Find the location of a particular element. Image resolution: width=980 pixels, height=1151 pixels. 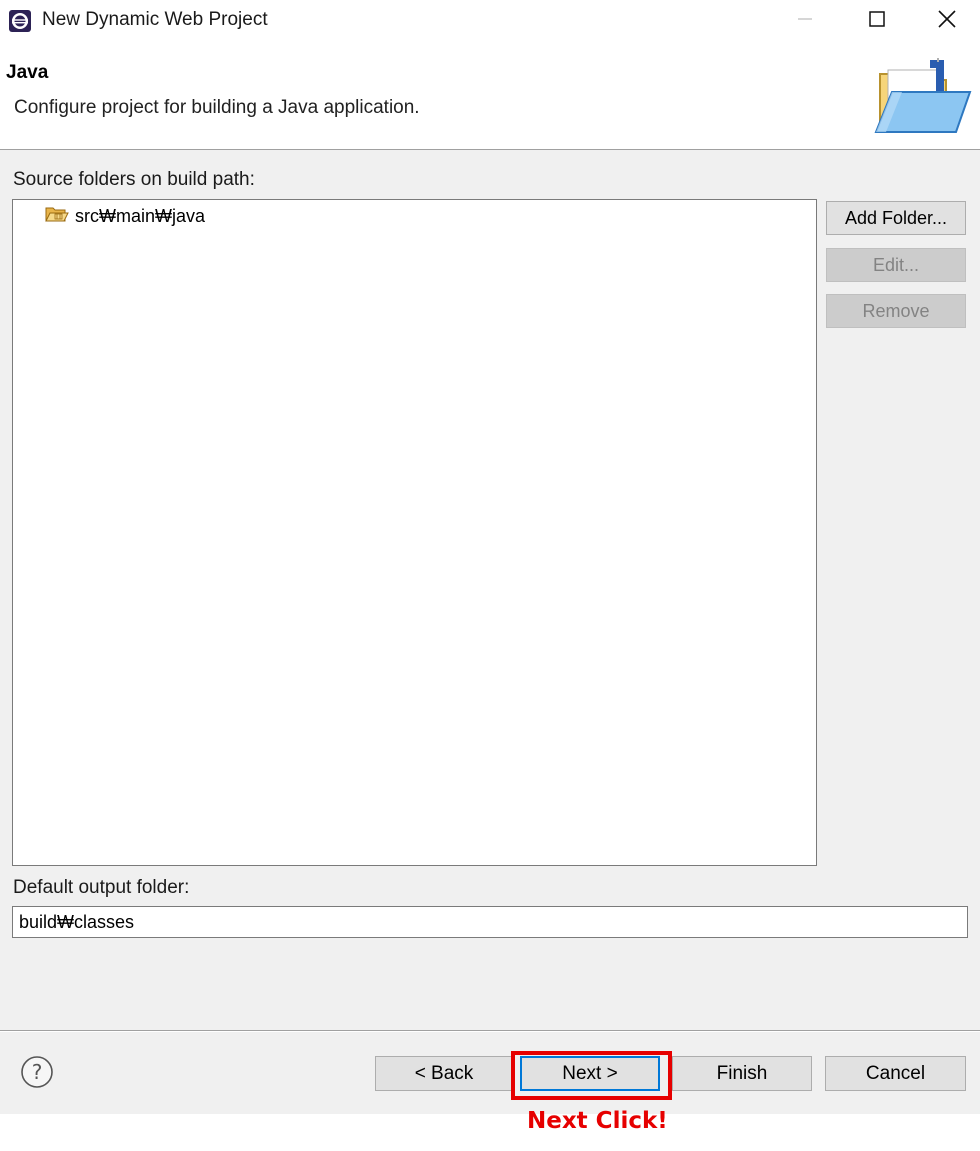

source-folders-label: Source folders on build path: is located at coordinates (134, 179).